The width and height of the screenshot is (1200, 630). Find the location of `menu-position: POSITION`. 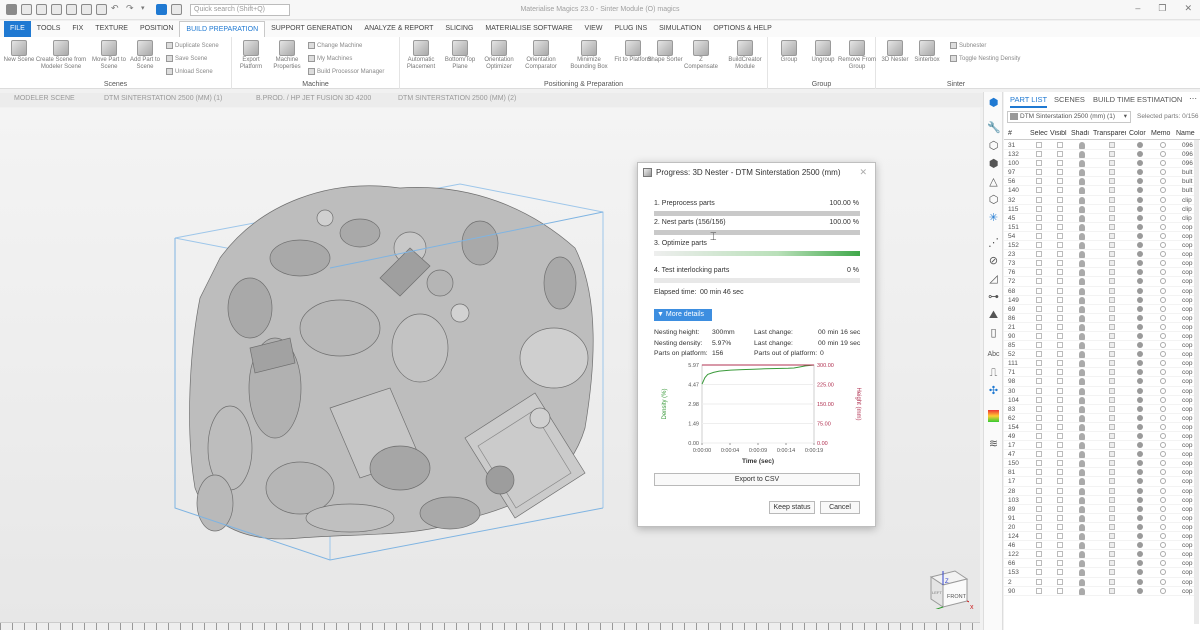

menu-position: POSITION is located at coordinates (156, 29).